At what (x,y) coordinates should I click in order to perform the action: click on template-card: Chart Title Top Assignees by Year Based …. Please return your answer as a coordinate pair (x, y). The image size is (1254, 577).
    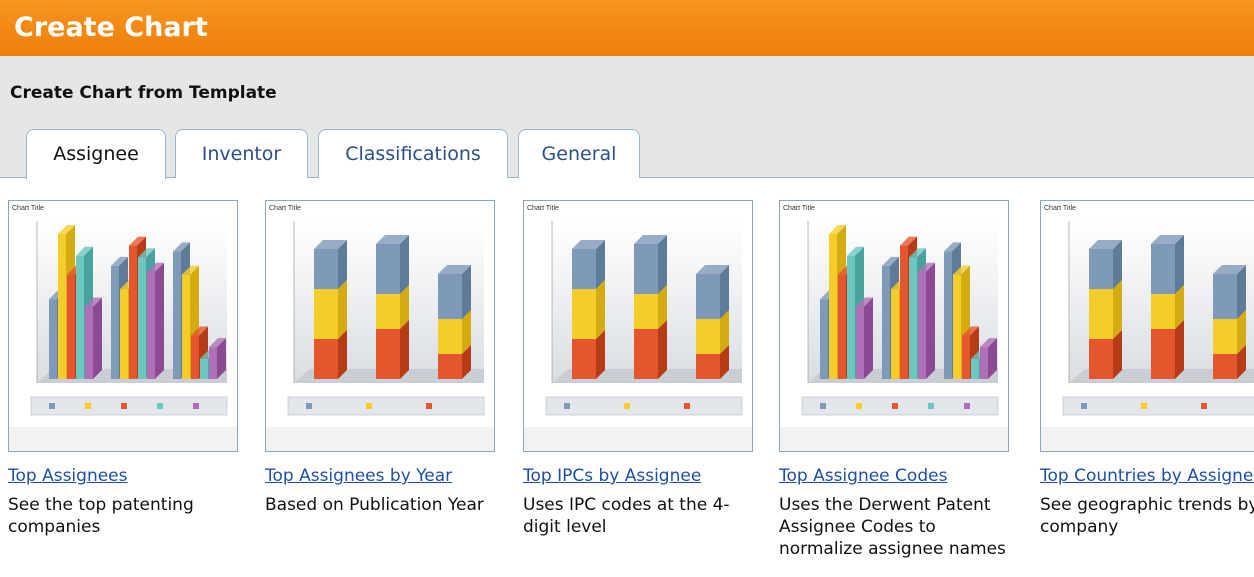
    Looking at the image, I should click on (381, 358).